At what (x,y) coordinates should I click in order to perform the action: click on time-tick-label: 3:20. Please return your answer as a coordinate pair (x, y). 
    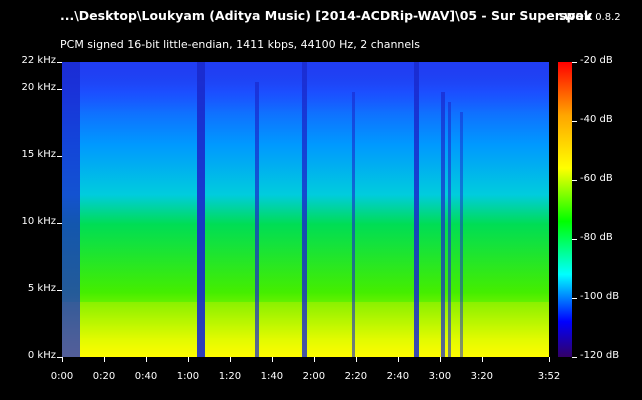
    Looking at the image, I should click on (482, 376).